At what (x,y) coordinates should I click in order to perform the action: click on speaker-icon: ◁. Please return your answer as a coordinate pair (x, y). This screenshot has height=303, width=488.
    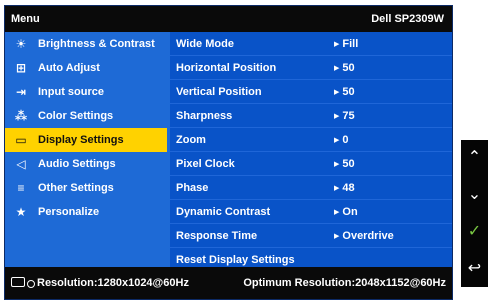
    Looking at the image, I should click on (21, 164).